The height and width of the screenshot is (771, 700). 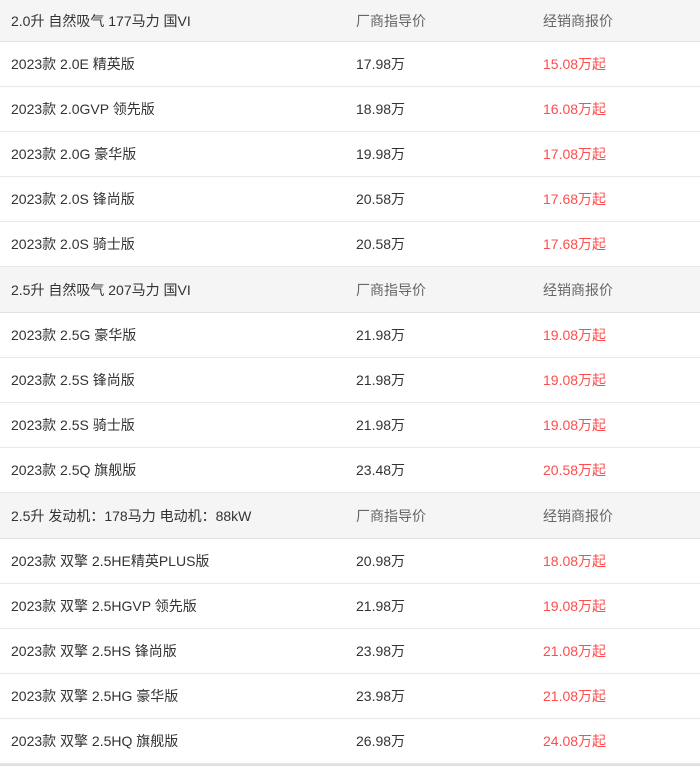 I want to click on model-name: 2023款 2.5G 豪华版, so click(x=172, y=335).